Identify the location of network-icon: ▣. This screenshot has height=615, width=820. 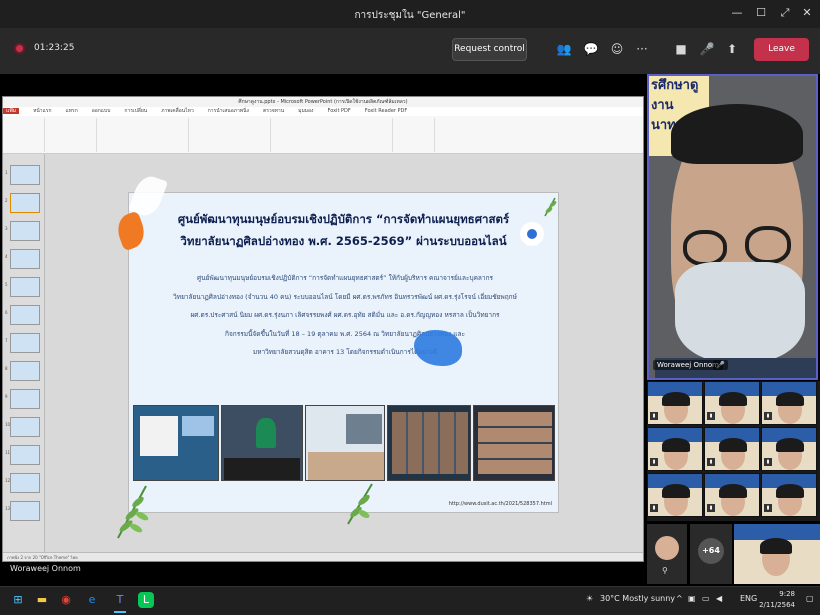
(692, 598).